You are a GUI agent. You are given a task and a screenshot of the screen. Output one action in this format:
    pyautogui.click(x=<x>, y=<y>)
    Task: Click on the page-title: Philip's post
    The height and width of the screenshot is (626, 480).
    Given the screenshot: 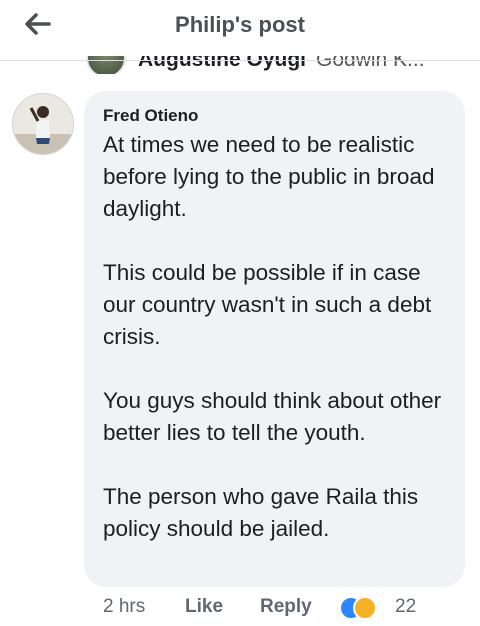 What is the action you would take?
    pyautogui.click(x=240, y=24)
    